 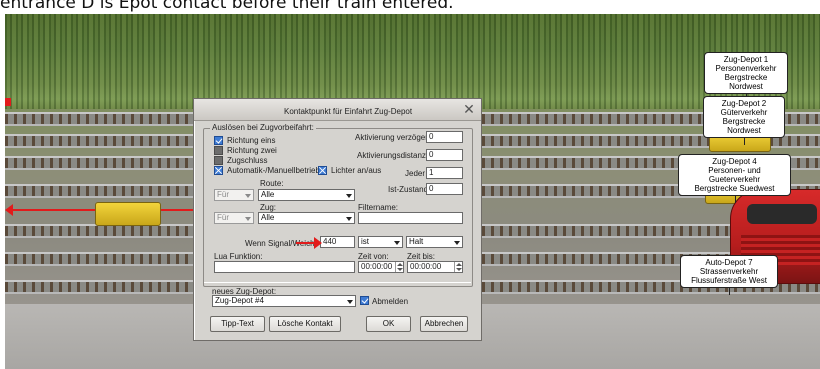 What do you see at coordinates (373, 256) in the screenshot?
I see `zeit-von-label: Zeit von:` at bounding box center [373, 256].